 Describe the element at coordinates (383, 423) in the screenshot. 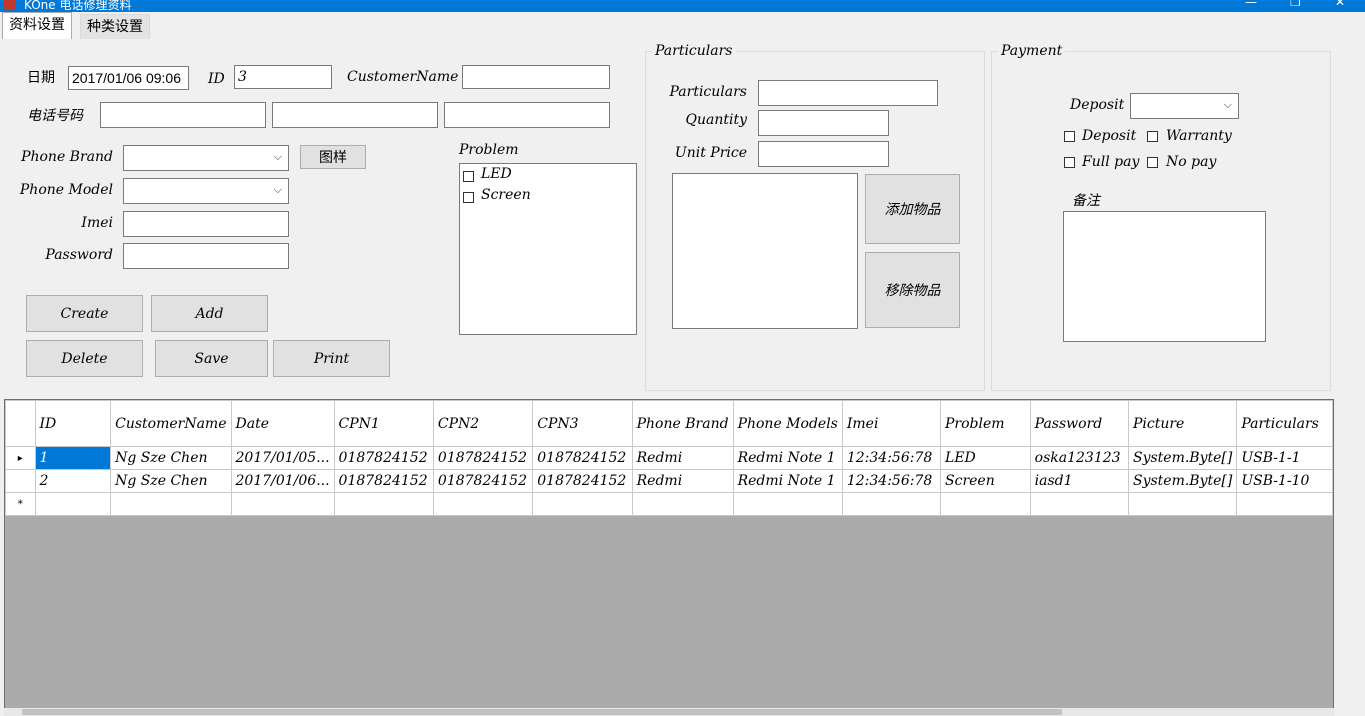

I see `column-header: CPN1` at that location.